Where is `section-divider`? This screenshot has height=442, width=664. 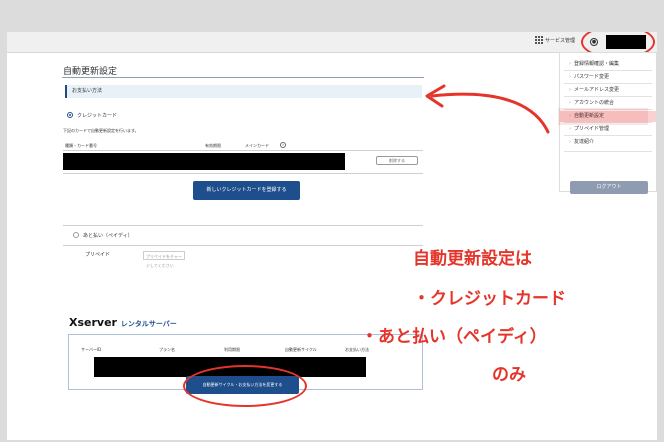
section-divider is located at coordinates (243, 225).